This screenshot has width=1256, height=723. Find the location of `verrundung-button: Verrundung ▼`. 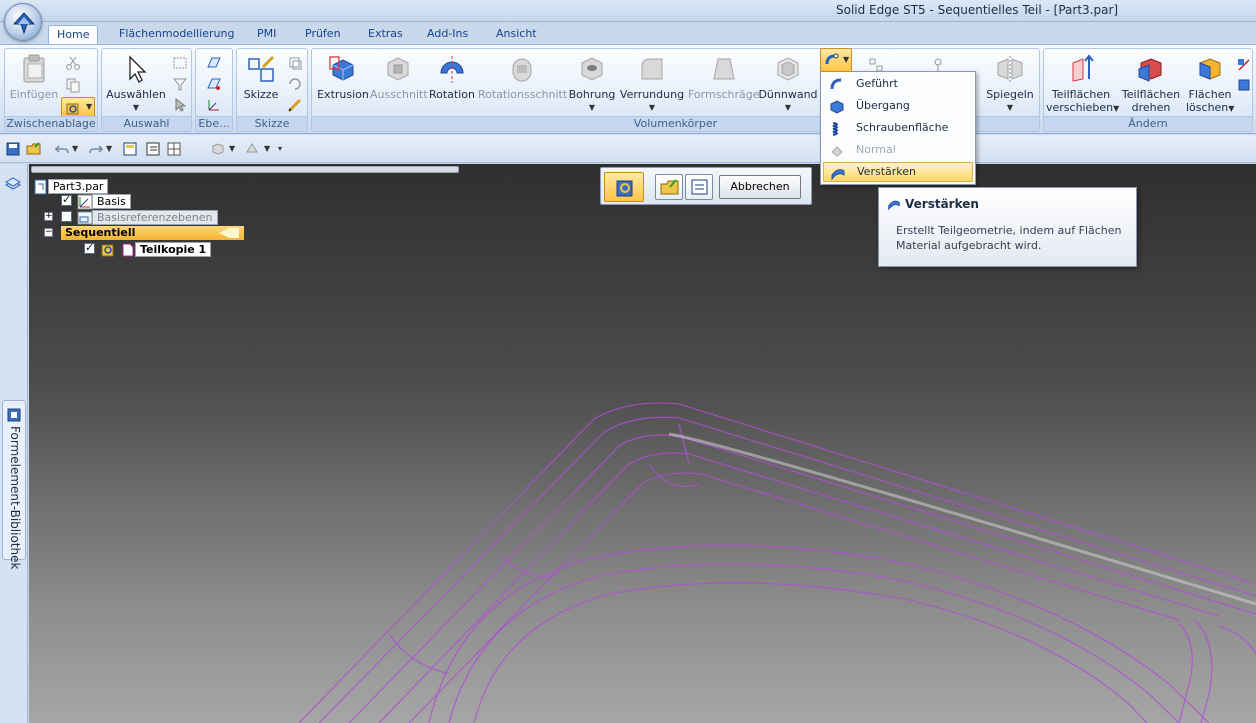

verrundung-button: Verrundung ▼ is located at coordinates (652, 83).